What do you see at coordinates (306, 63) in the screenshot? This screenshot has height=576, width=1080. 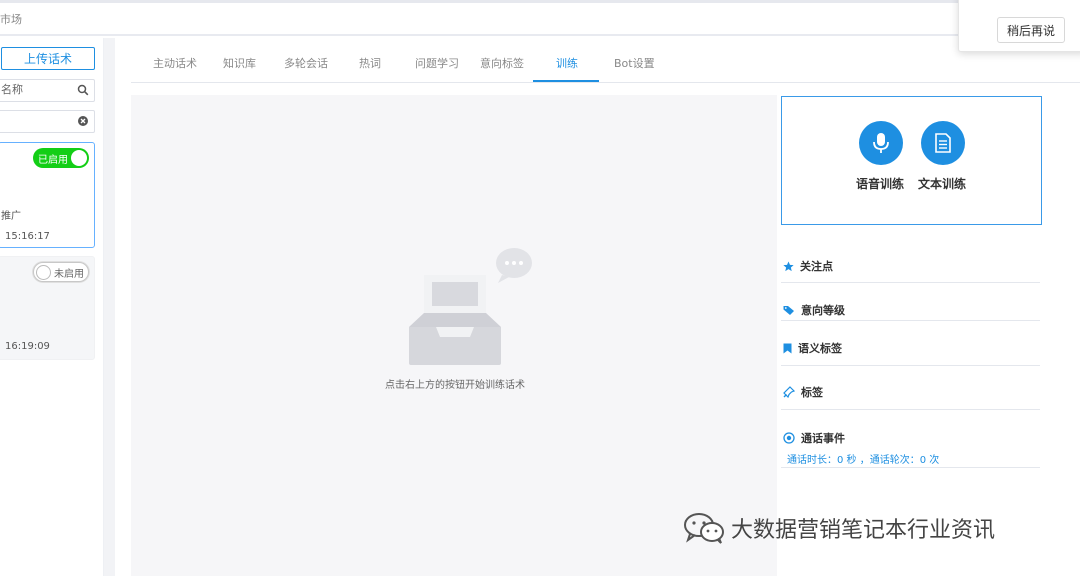 I see `tab-multi-turn: 多轮会话` at bounding box center [306, 63].